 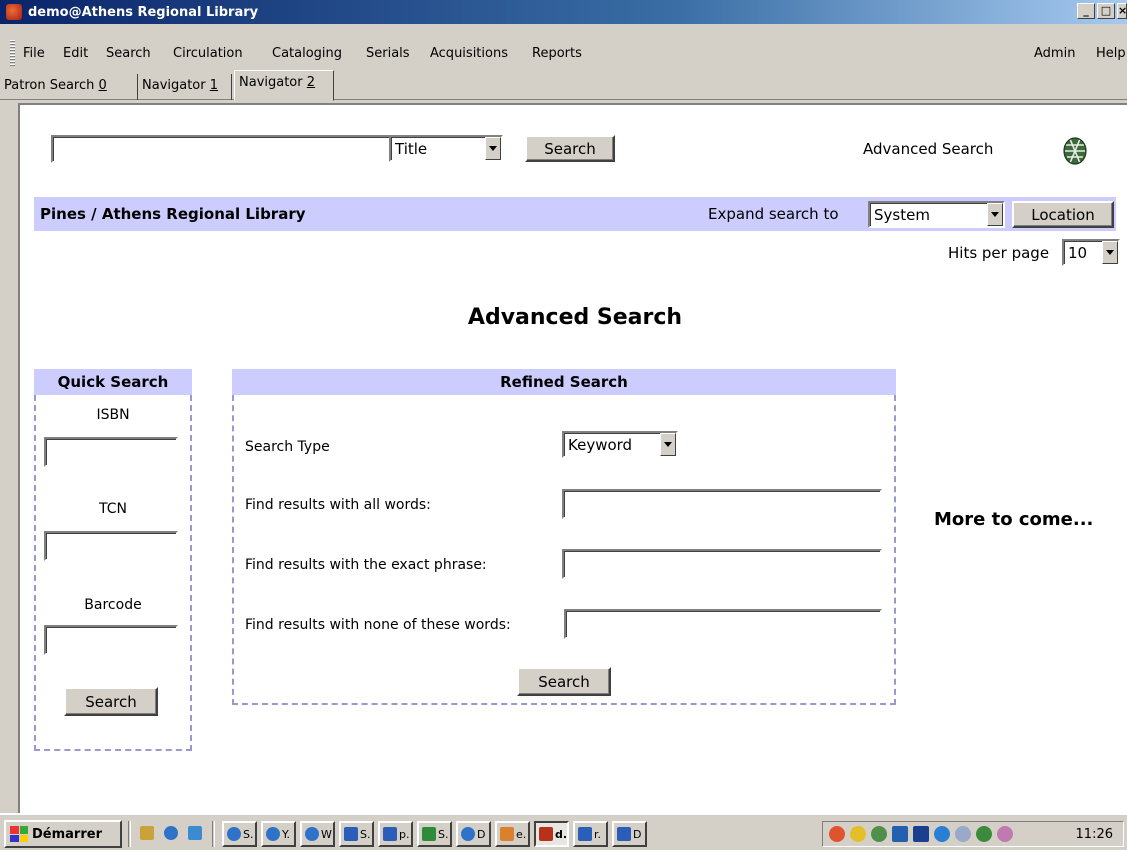 I want to click on app-icon, so click(x=14, y=12).